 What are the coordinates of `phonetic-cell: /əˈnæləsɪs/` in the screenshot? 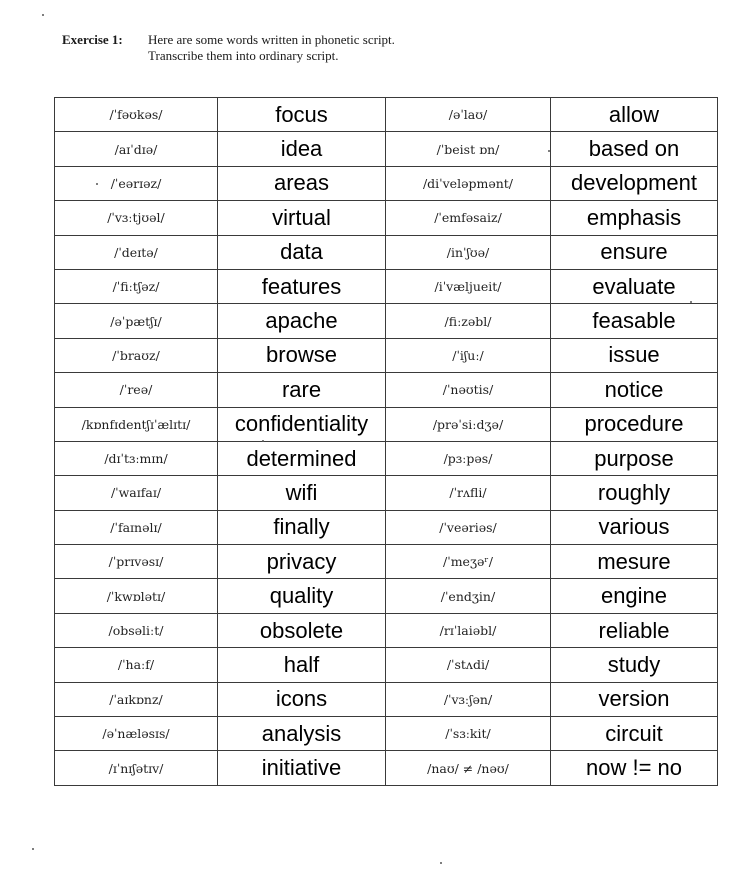 It's located at (136, 734).